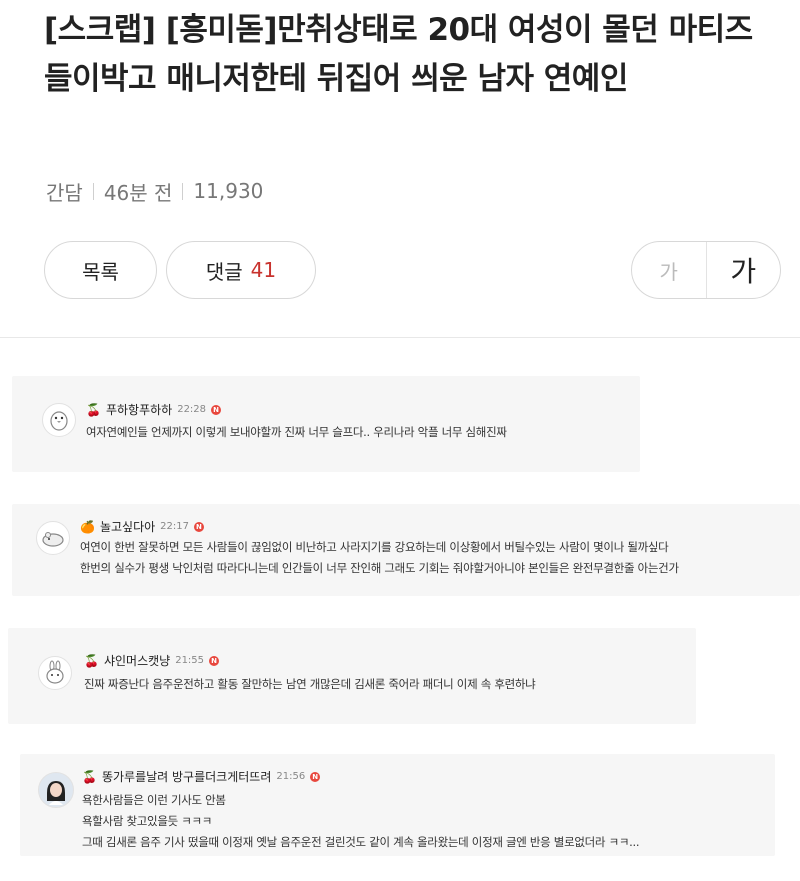 Image resolution: width=800 pixels, height=881 pixels. I want to click on comment-header: 🍒 똥가루를날려 방구를더크게터뜨려 21:56 N, so click(201, 776).